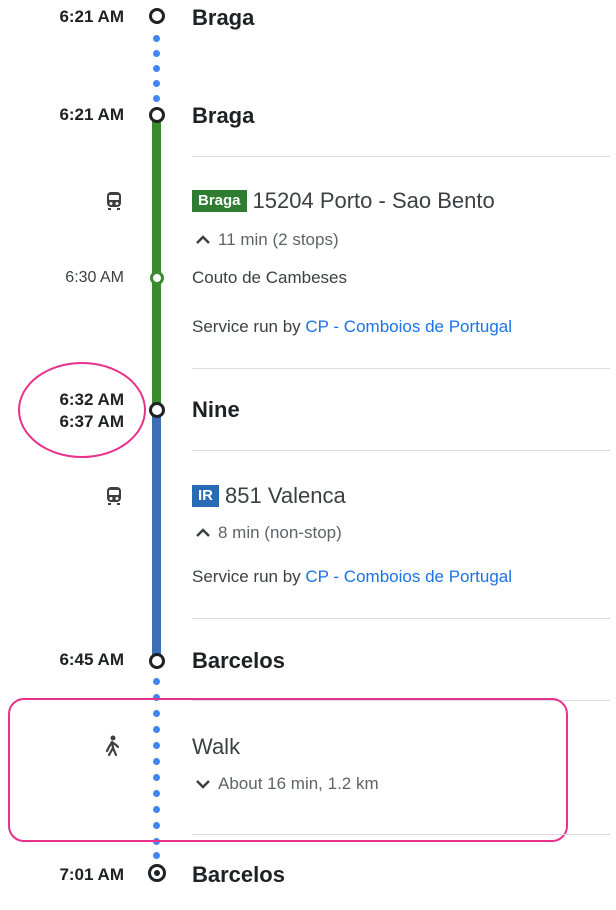 The width and height of the screenshot is (616, 910). Describe the element at coordinates (216, 410) in the screenshot. I see `stop-name: Nine` at that location.